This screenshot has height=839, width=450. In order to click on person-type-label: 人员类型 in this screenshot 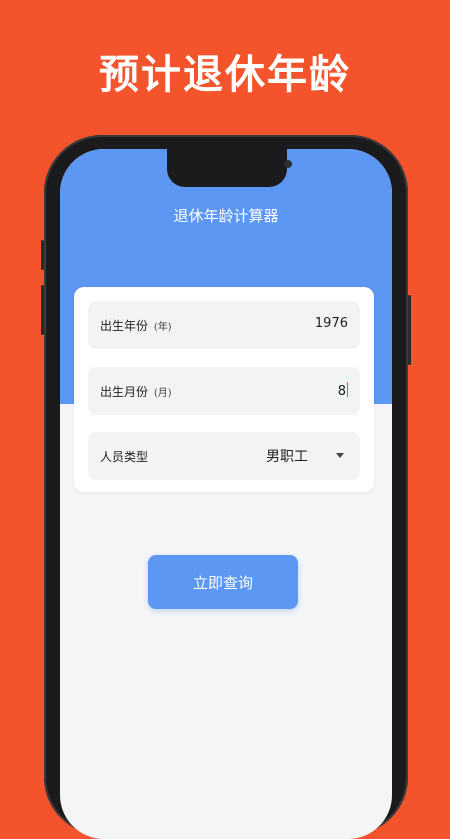, I will do `click(124, 457)`.